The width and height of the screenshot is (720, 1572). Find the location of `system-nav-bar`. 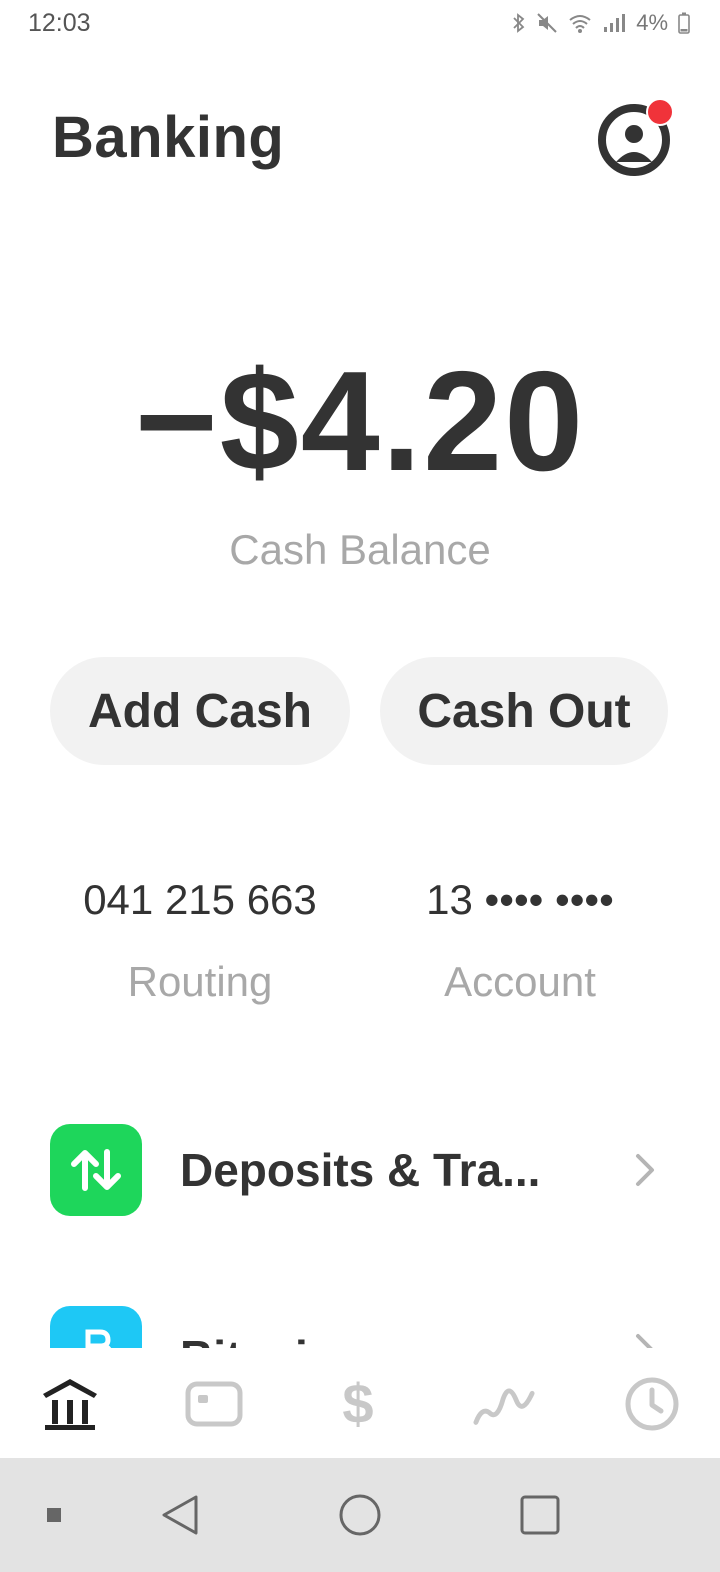

system-nav-bar is located at coordinates (360, 1515).